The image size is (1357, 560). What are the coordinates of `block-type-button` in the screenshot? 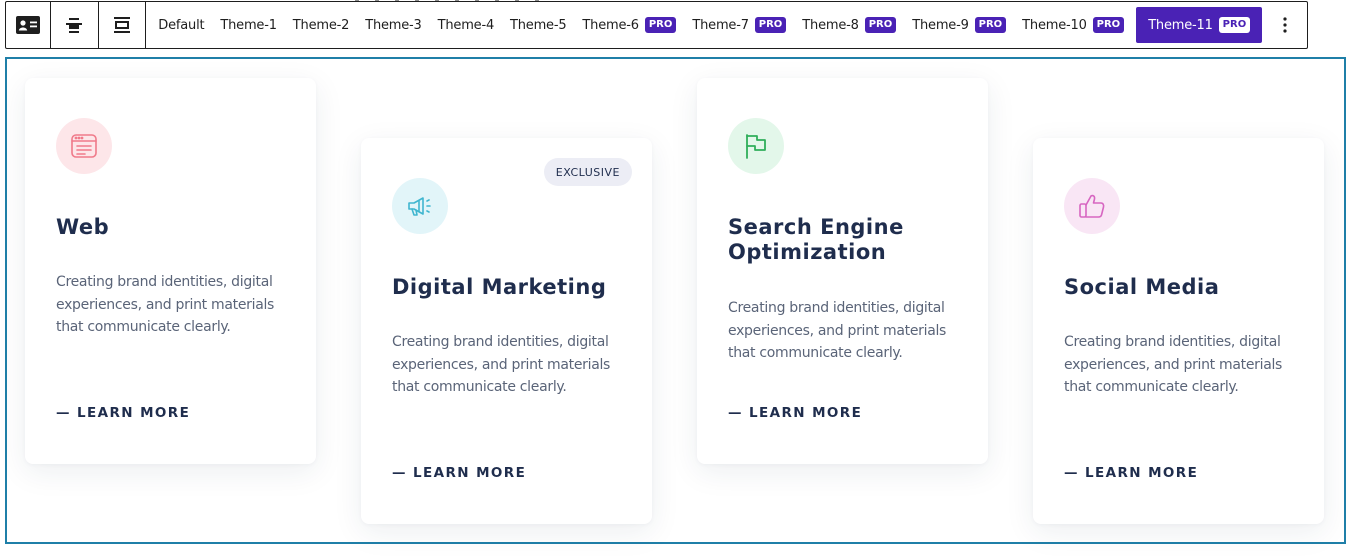 It's located at (28, 25).